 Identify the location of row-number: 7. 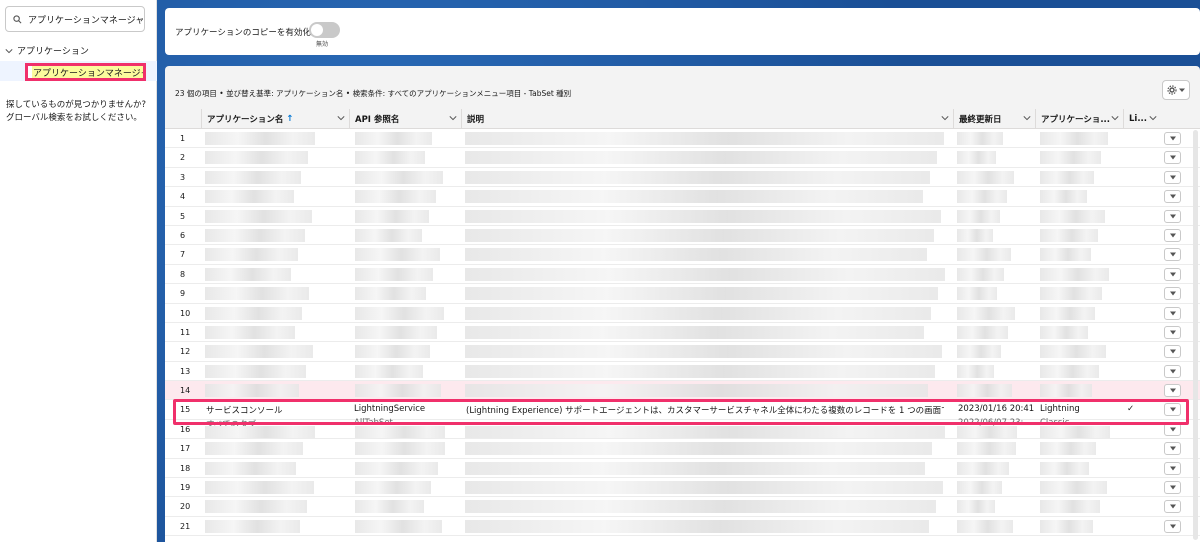
(183, 255).